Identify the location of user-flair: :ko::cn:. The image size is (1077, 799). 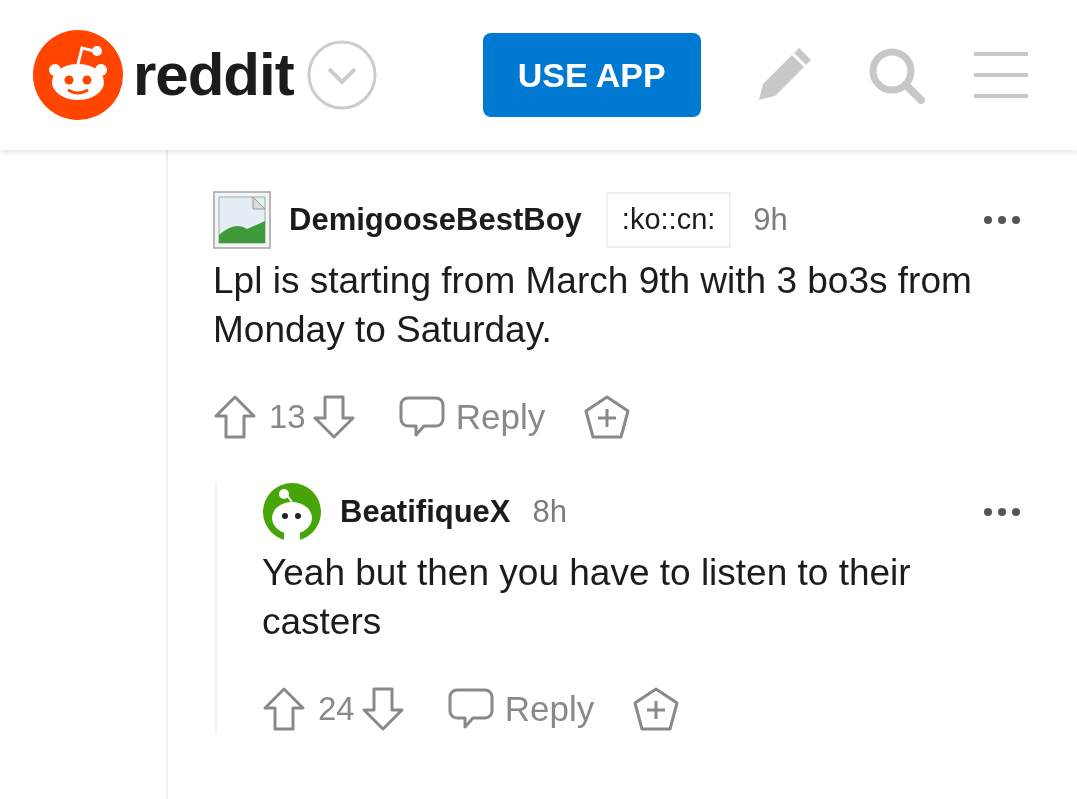
(668, 220).